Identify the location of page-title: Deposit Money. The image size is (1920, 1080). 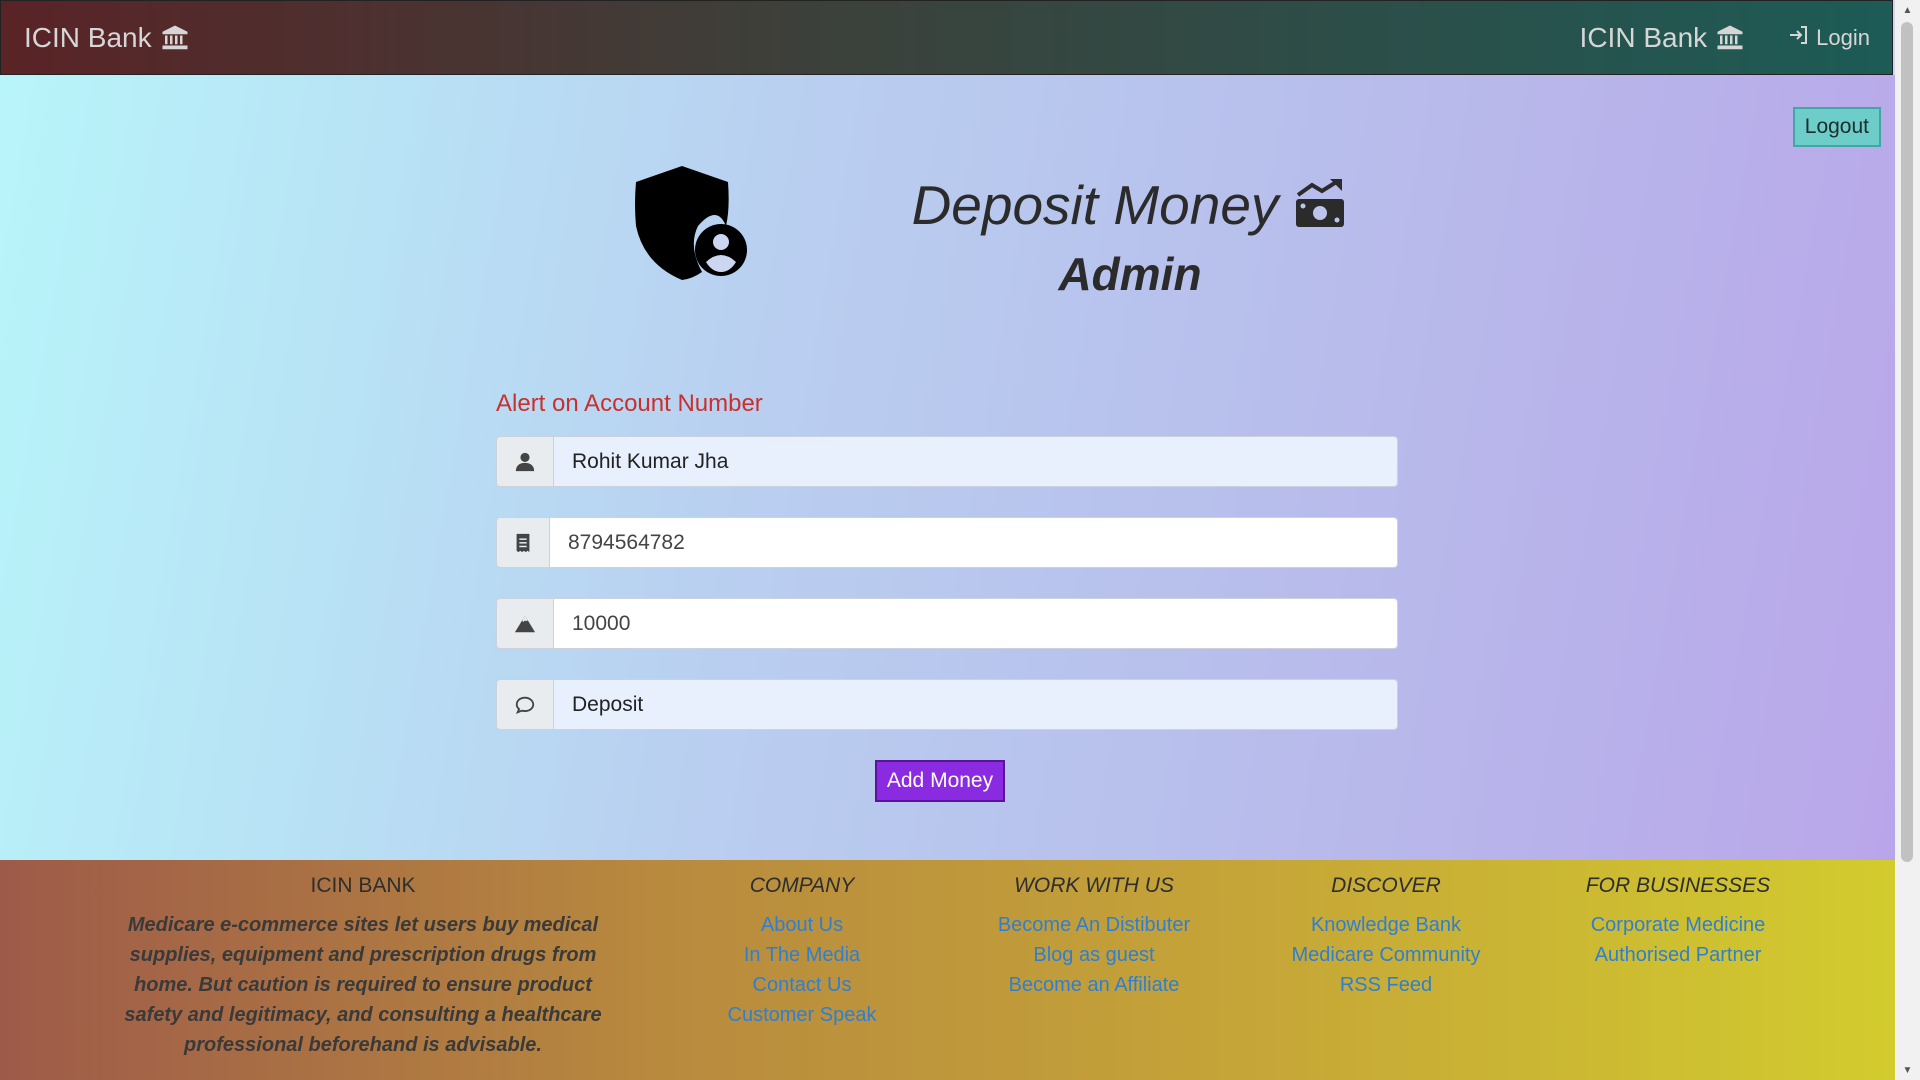
(1130, 205).